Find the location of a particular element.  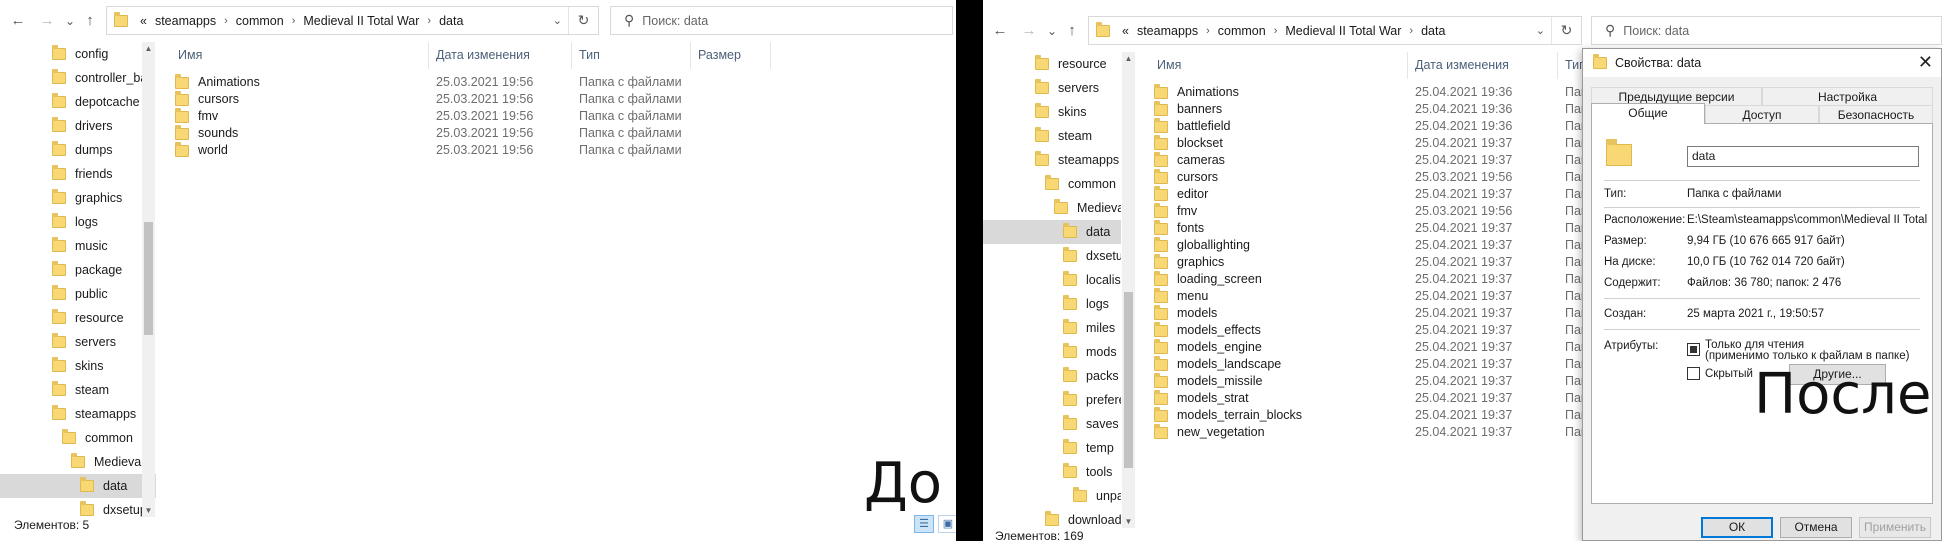

tree-item: config is located at coordinates (78, 54).